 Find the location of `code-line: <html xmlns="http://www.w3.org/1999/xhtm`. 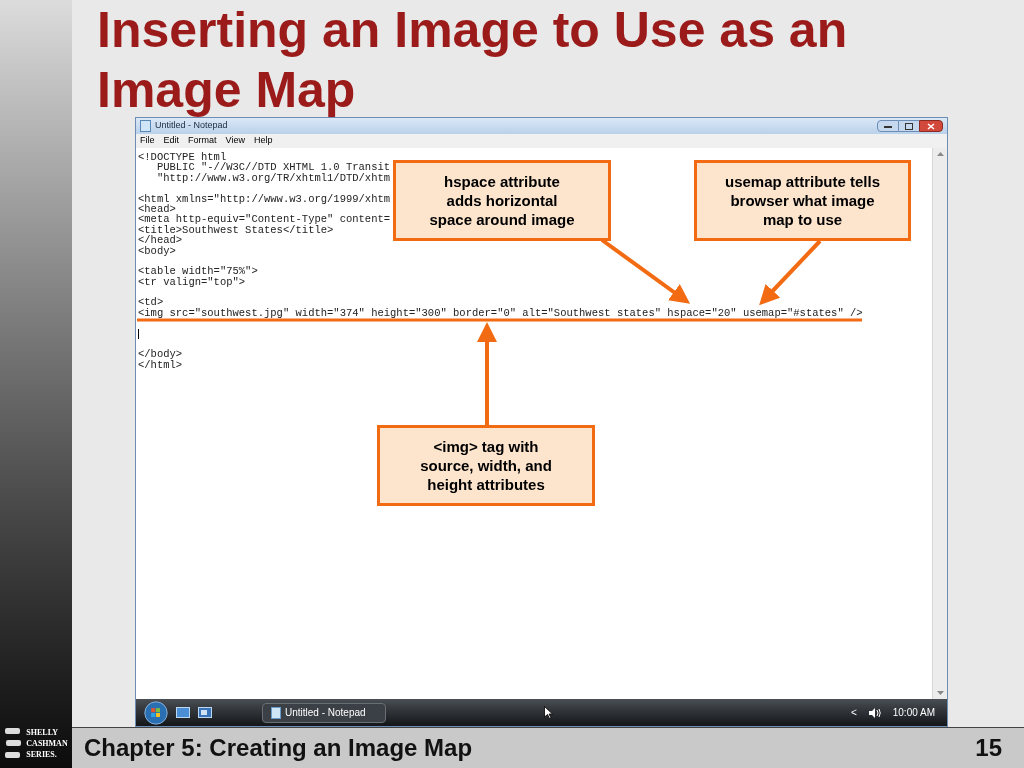

code-line: <html xmlns="http://www.w3.org/1999/xhtm is located at coordinates (264, 198).